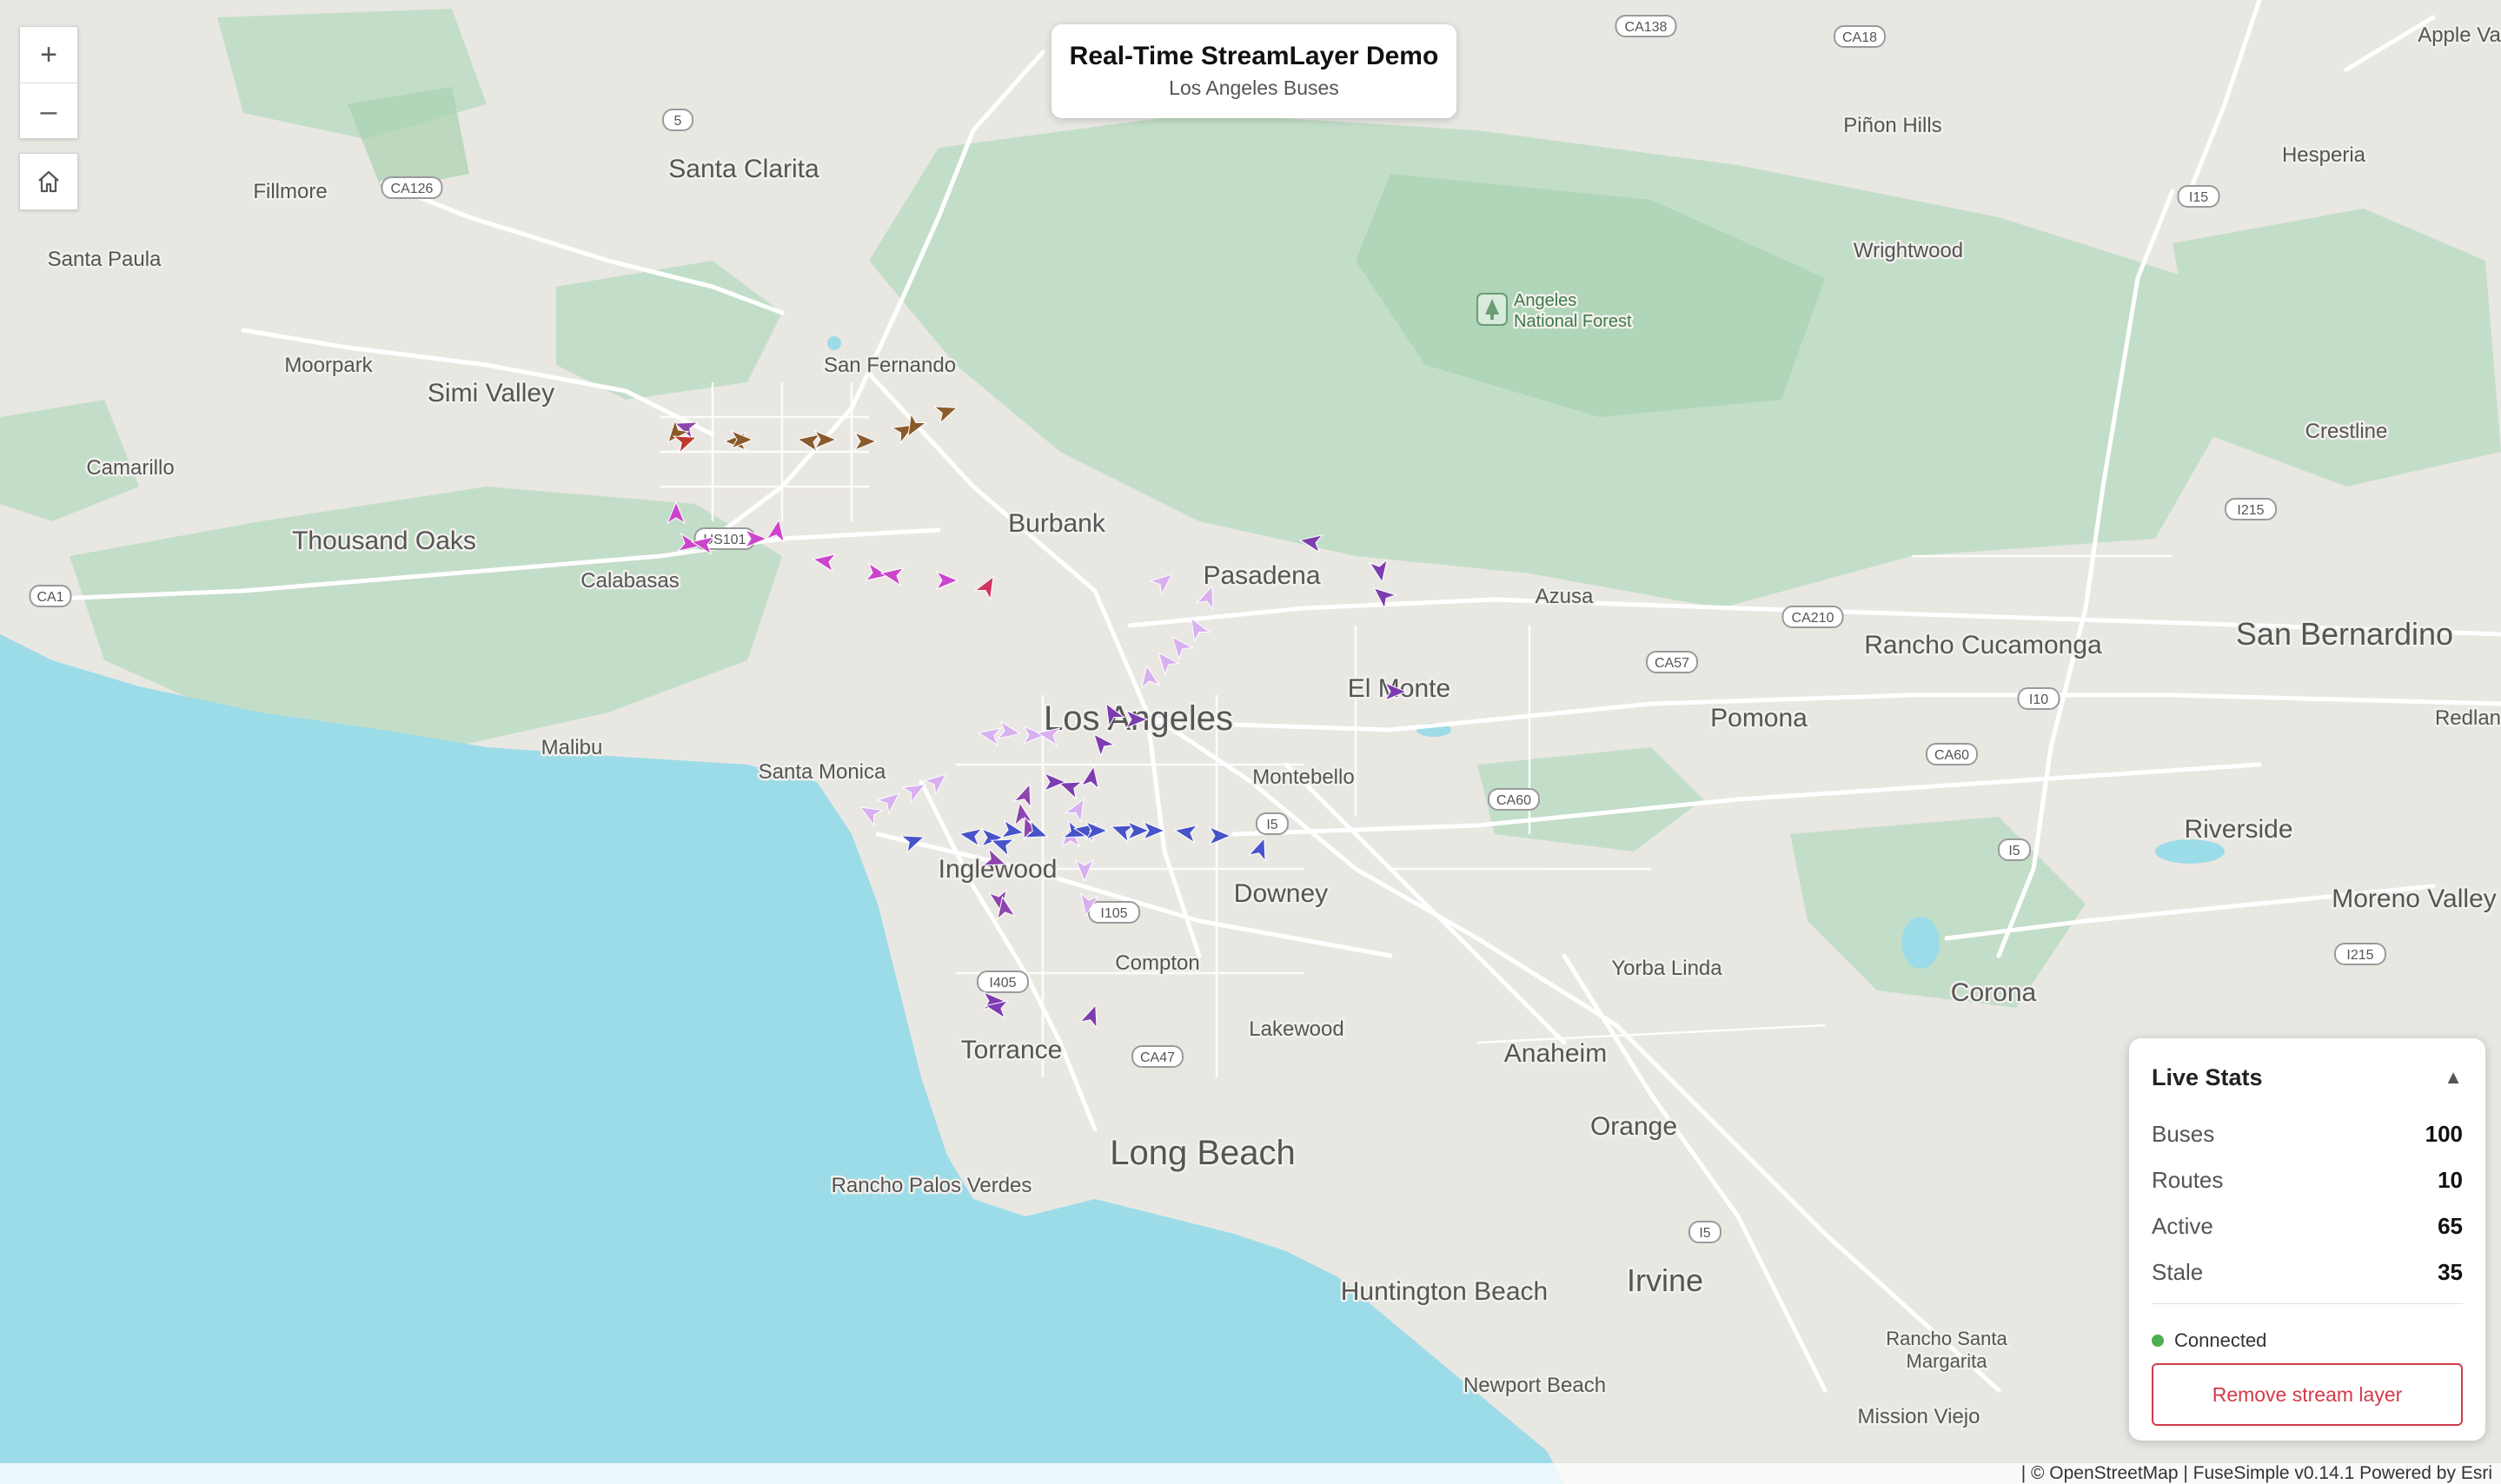  I want to click on label-newport-beach: Newport Beach, so click(1534, 1385).